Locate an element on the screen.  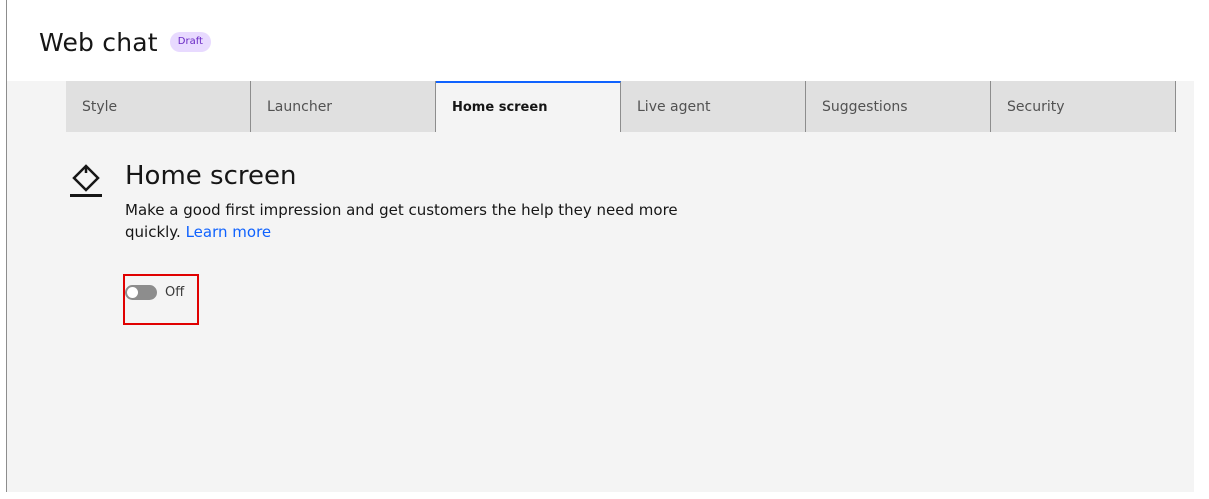
home-screen-toggle: Off is located at coordinates (154, 292).